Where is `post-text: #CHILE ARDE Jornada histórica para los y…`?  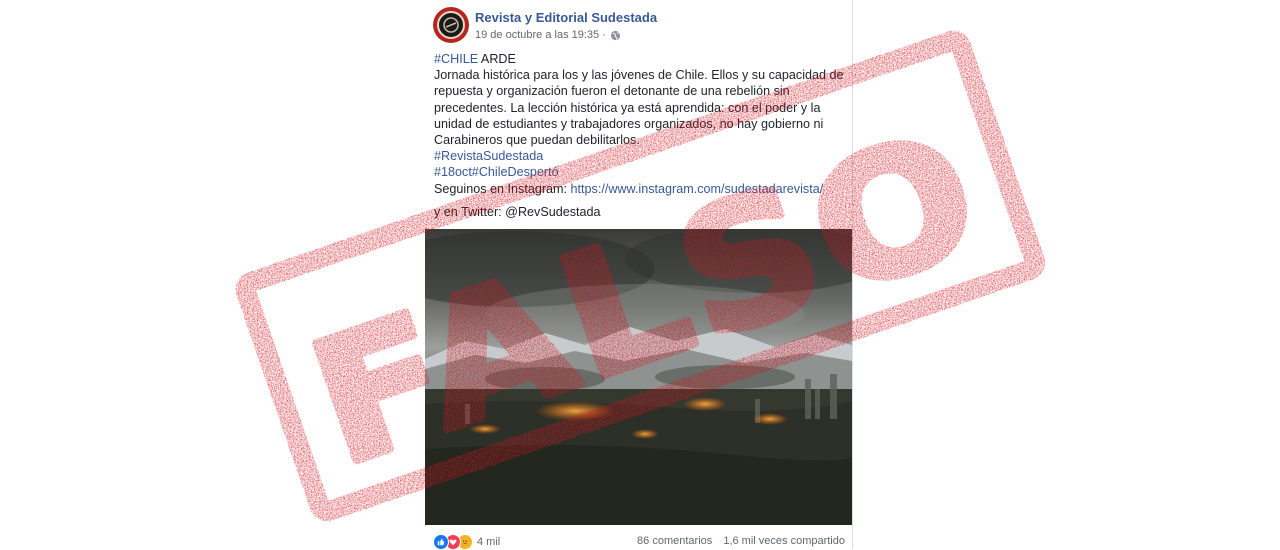
post-text: #CHILE ARDE Jornada histórica para los y… is located at coordinates (639, 124).